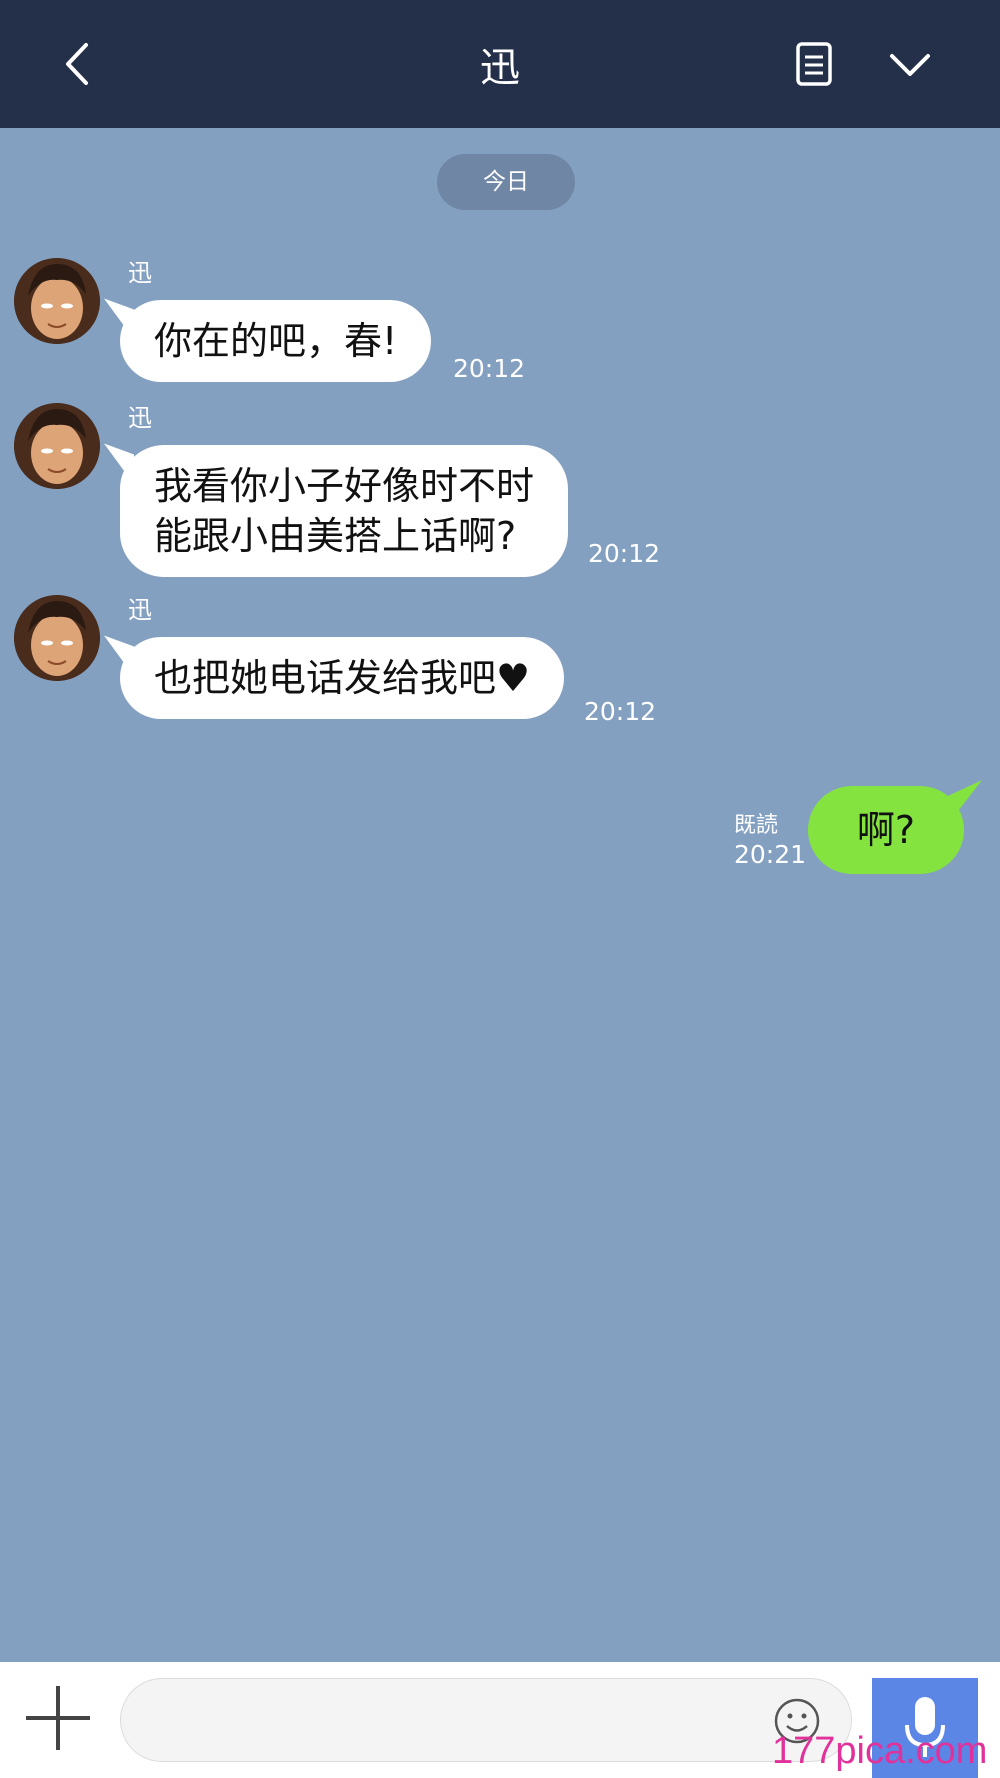 The image size is (1000, 1778). I want to click on chat-title: 迅, so click(500, 68).